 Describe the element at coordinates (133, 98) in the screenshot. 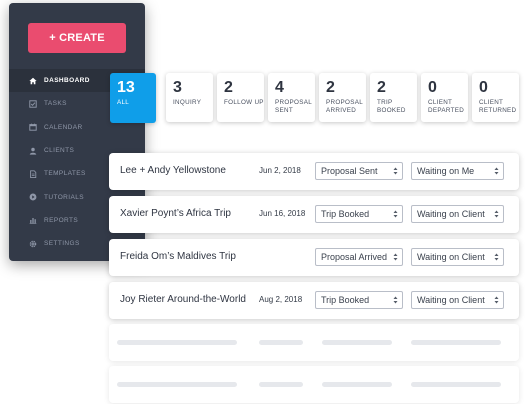

I see `status-card-all: 13 ALL` at that location.